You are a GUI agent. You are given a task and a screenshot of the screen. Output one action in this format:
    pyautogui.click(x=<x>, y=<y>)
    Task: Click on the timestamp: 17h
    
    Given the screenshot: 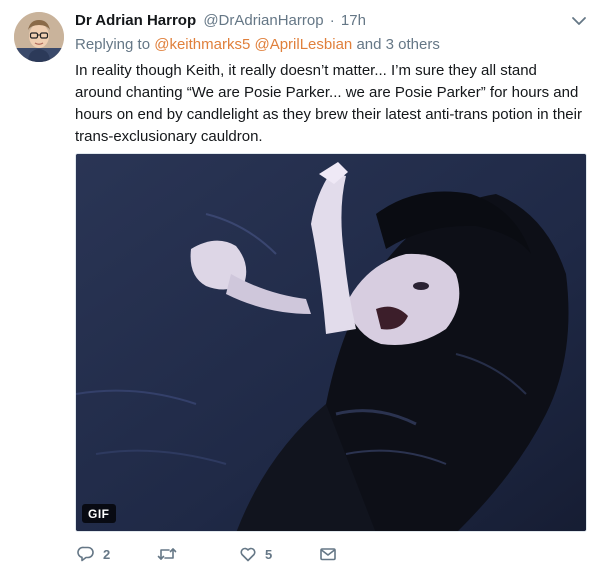 What is the action you would take?
    pyautogui.click(x=353, y=20)
    